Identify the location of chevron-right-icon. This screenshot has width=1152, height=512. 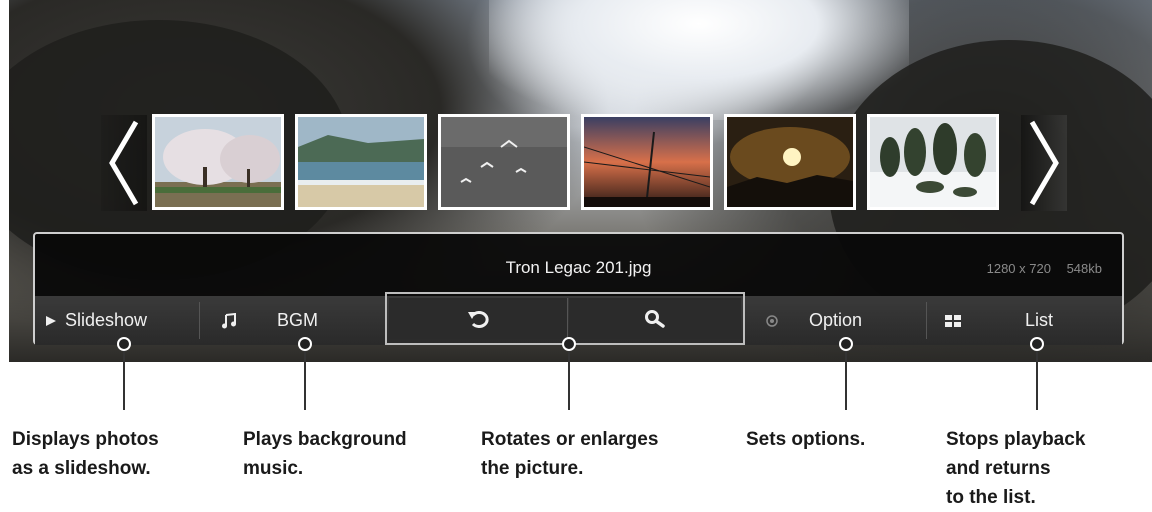
(1044, 163).